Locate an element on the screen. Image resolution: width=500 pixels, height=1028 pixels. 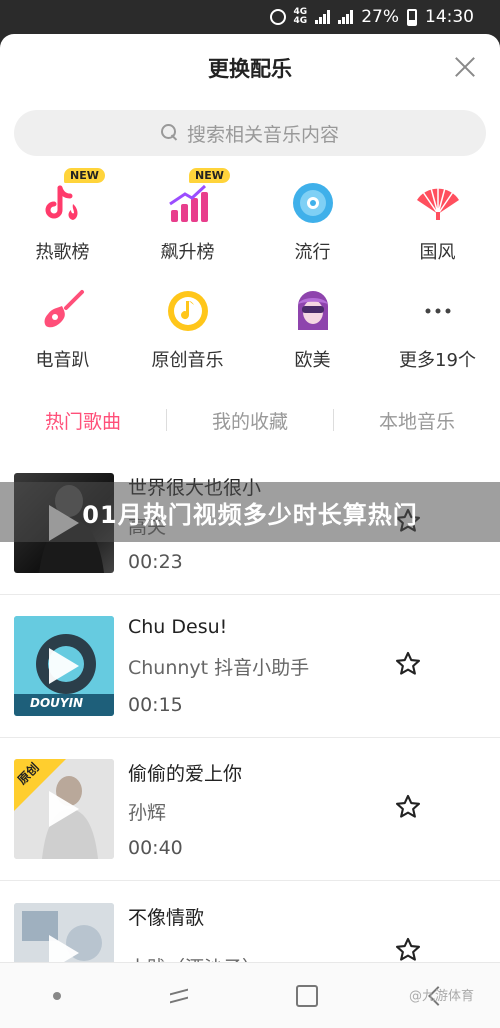
category-label: 原创音乐 is located at coordinates (187, 360).